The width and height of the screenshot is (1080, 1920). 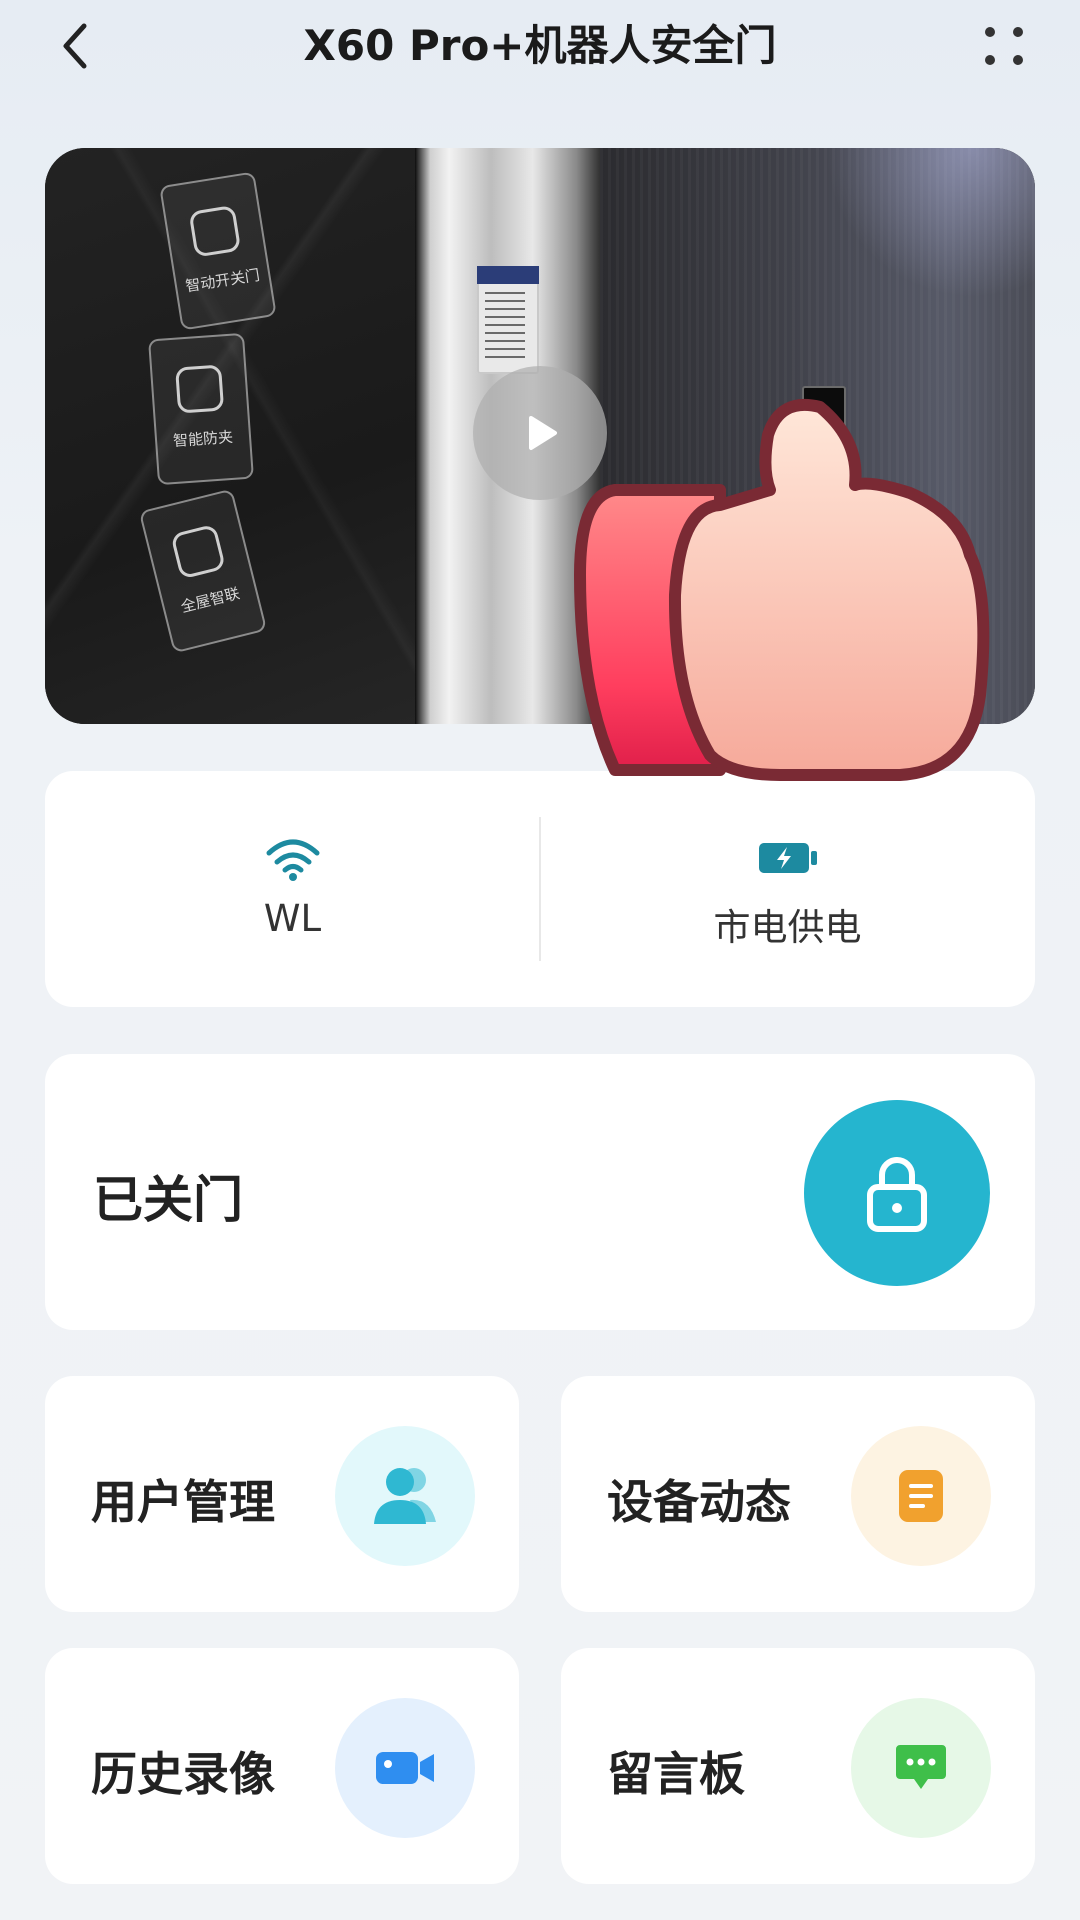 What do you see at coordinates (508, 320) in the screenshot?
I see `door-sticker` at bounding box center [508, 320].